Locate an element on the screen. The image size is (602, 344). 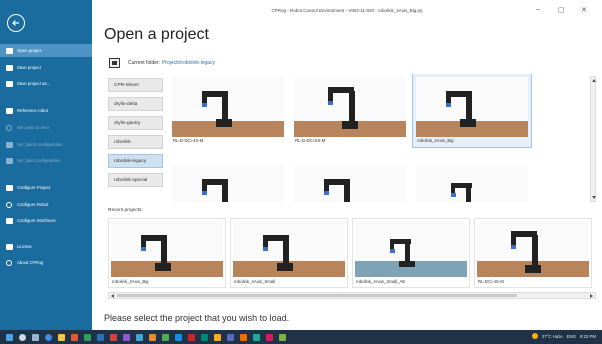
category-robolink-special: robolink-special is located at coordinates (135, 180).